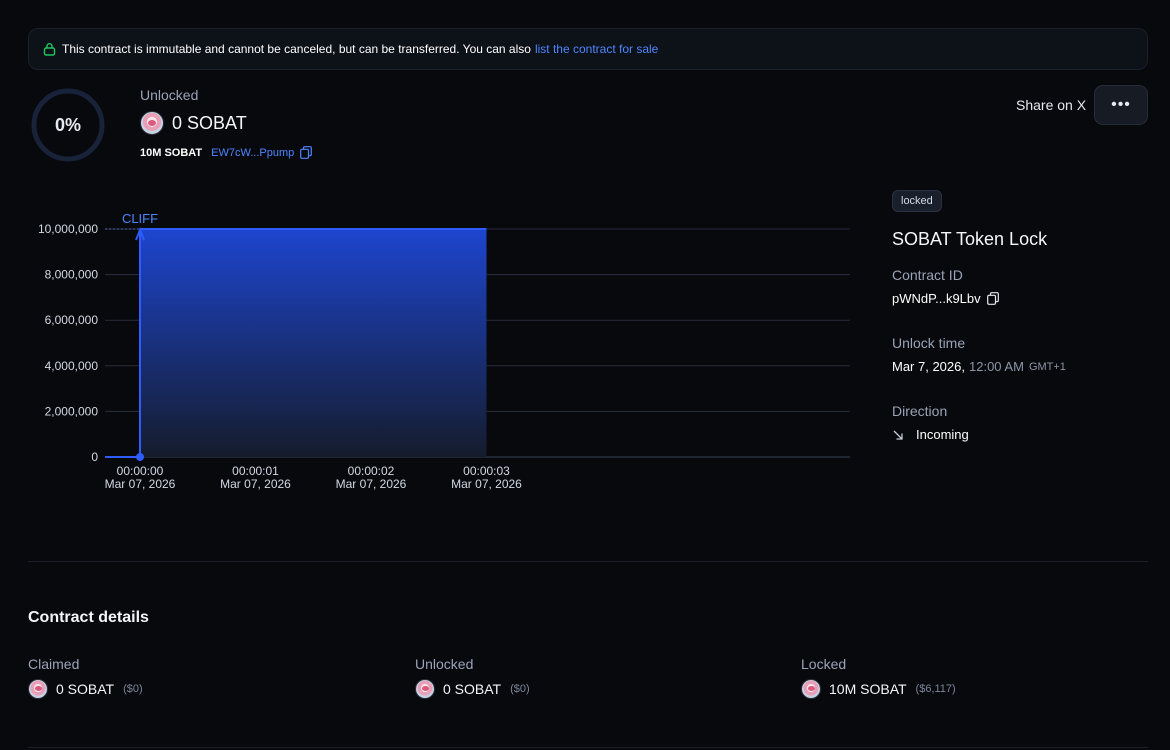 The width and height of the screenshot is (1170, 750). What do you see at coordinates (49, 49) in the screenshot?
I see `lock-icon` at bounding box center [49, 49].